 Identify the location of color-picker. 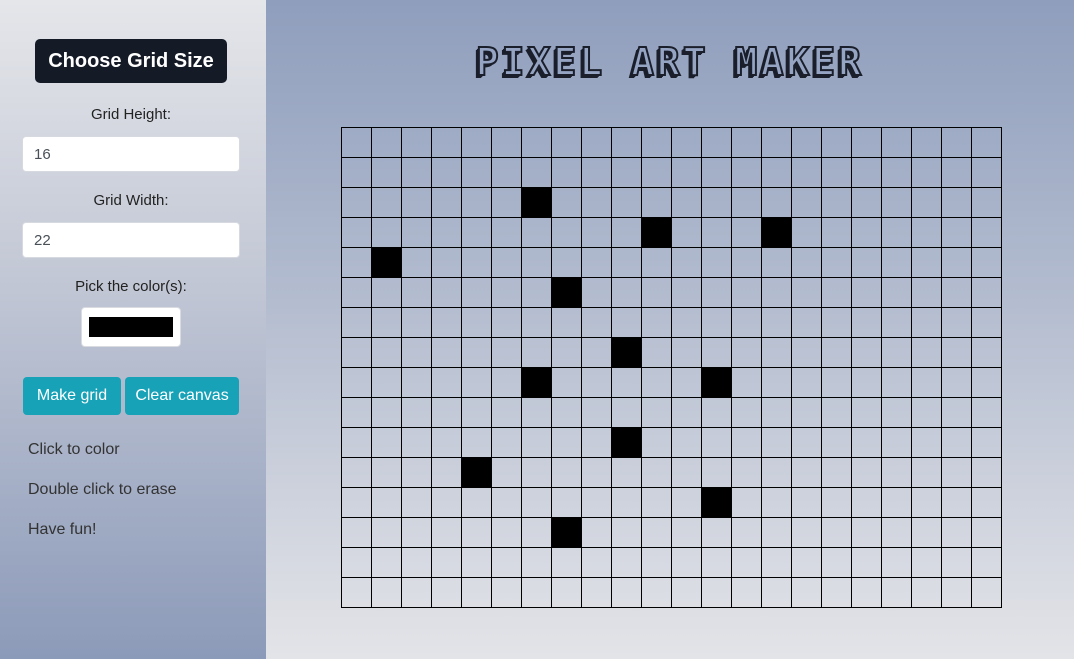
(131, 327).